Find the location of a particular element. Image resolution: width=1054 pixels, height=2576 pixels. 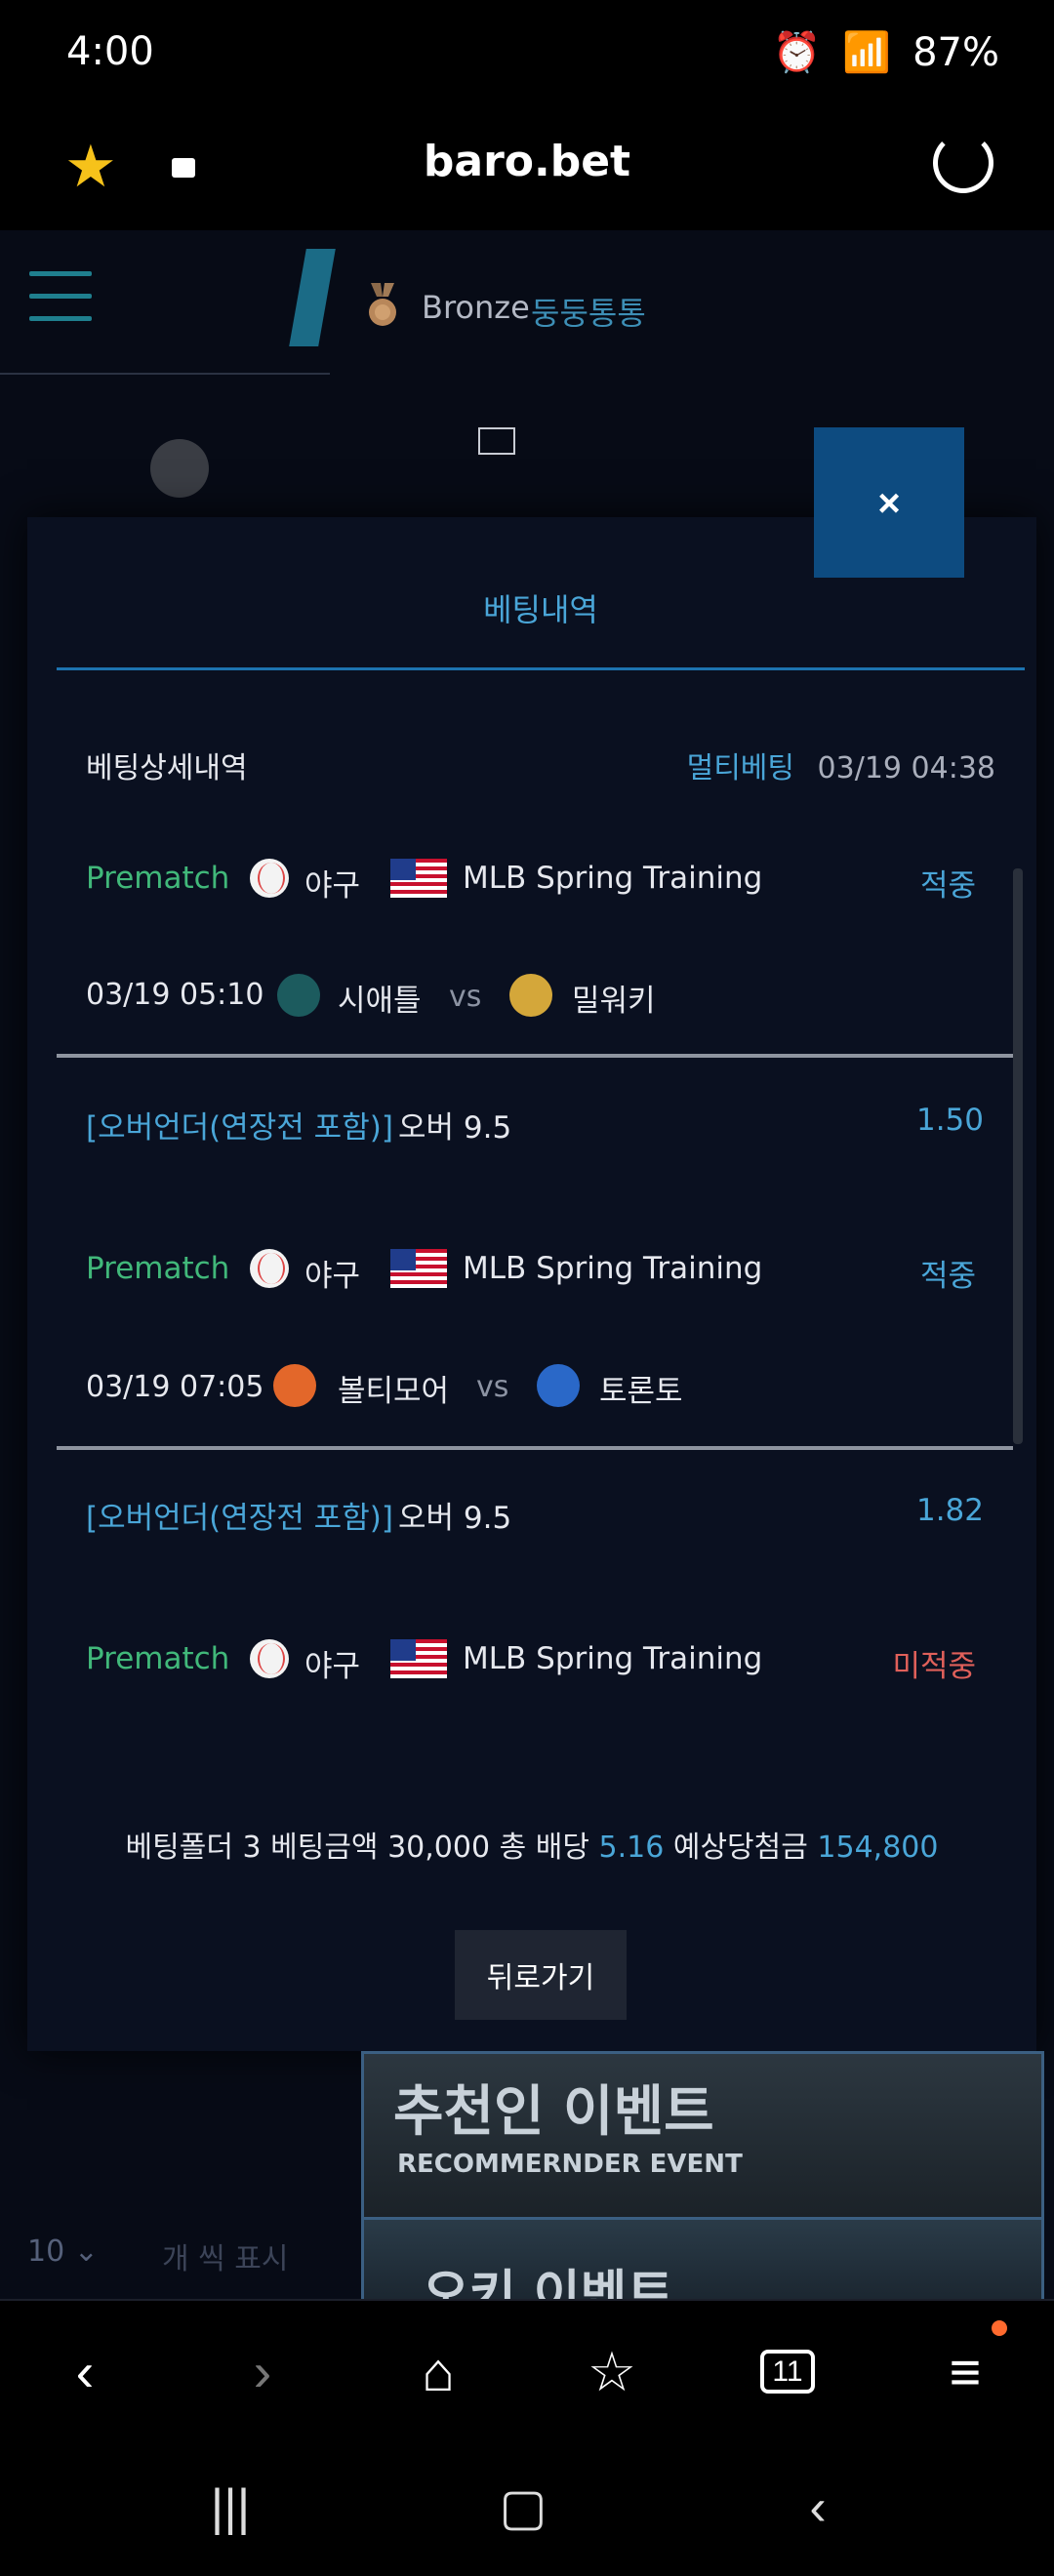

win-label: 예상당첨금 is located at coordinates (740, 1848).